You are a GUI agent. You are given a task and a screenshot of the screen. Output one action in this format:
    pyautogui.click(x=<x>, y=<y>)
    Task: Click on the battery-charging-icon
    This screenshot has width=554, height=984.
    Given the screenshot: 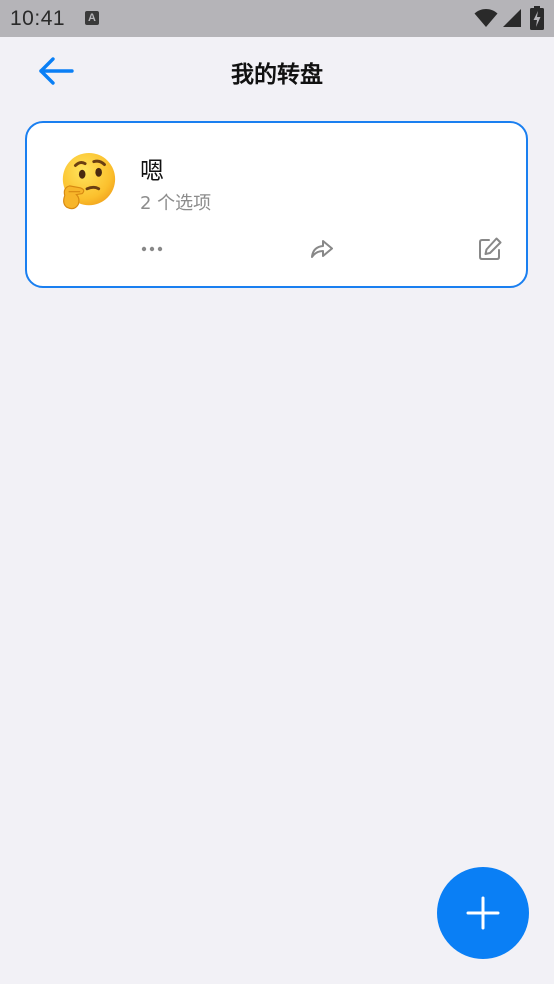 What is the action you would take?
    pyautogui.click(x=537, y=18)
    